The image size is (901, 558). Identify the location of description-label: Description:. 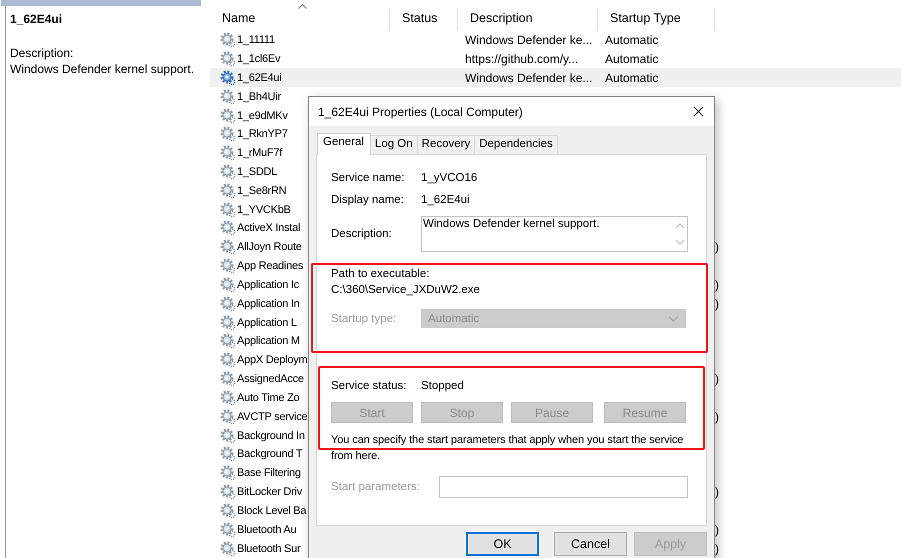
(41, 52).